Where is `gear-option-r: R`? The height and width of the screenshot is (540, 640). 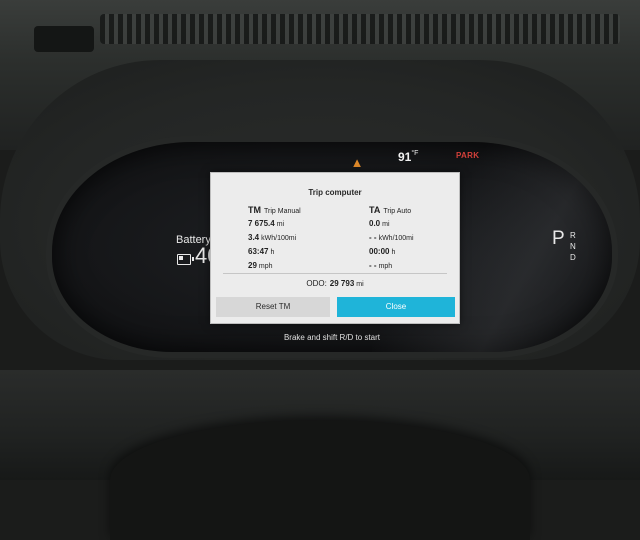 gear-option-r: R is located at coordinates (573, 235).